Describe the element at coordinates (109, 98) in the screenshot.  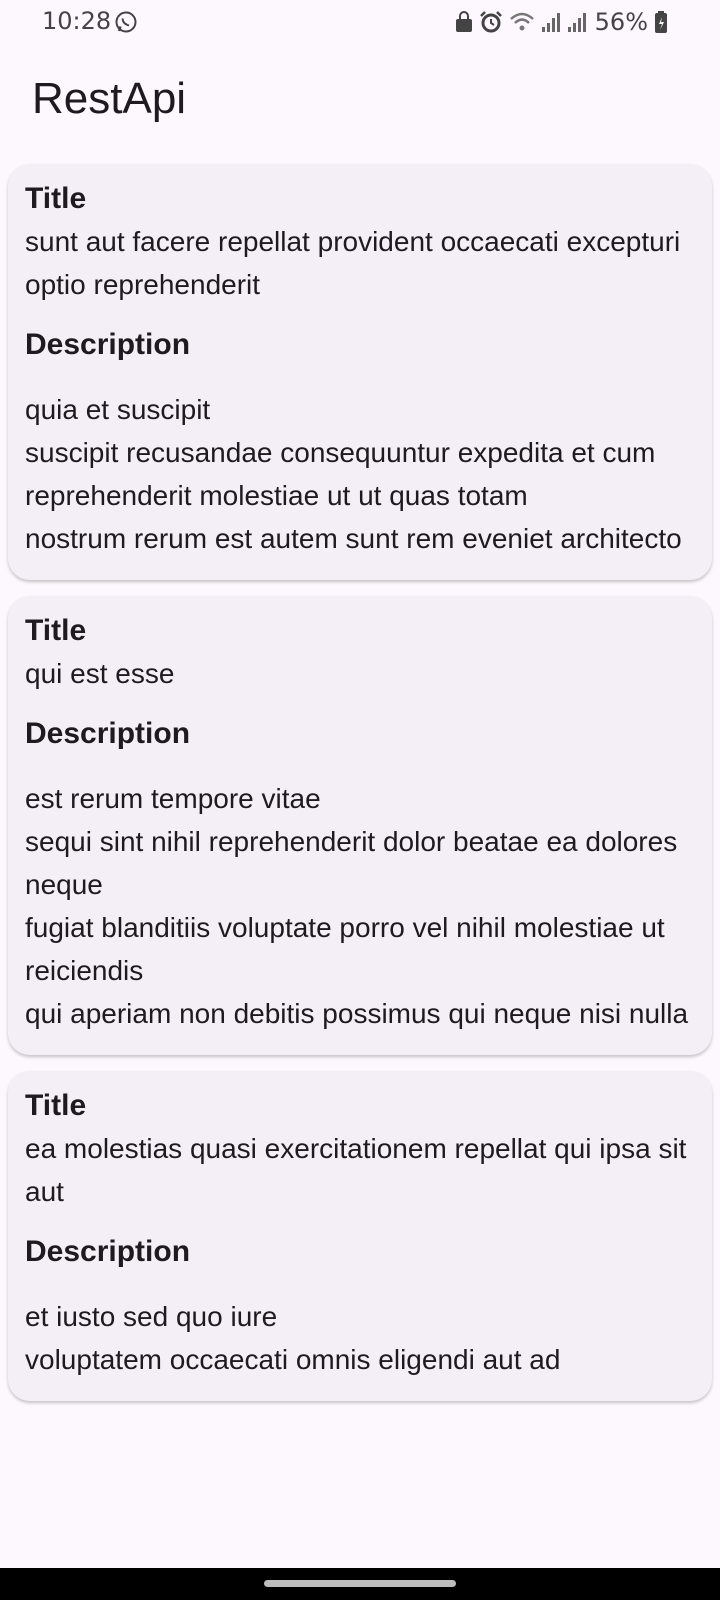
I see `app-title: RestApi` at that location.